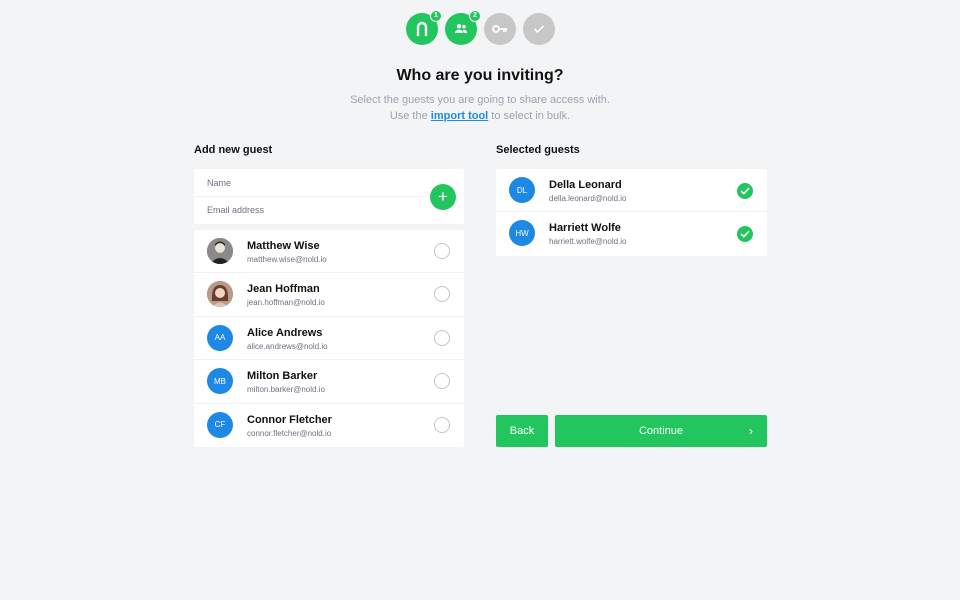  I want to click on guest-row: Matthew Wise matthew.wise@nold.io, so click(329, 252).